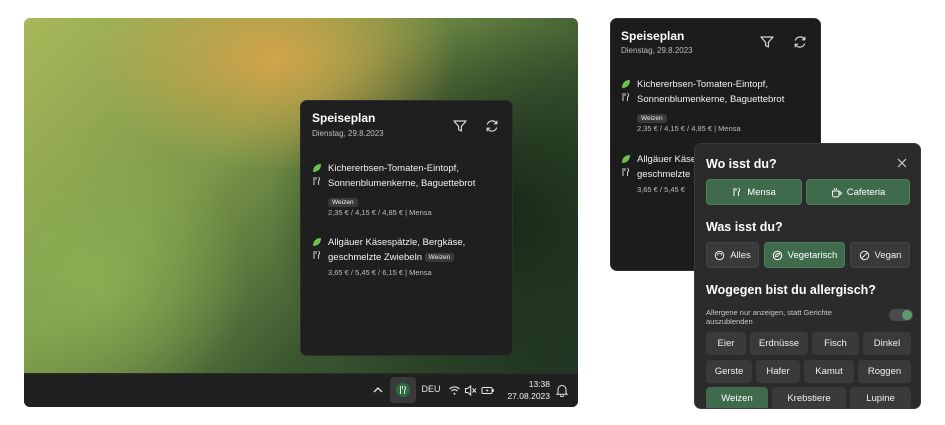  What do you see at coordinates (380, 272) in the screenshot?
I see `meal-price: 3,65 € / 5,45 € / 6,15 € | Mensa` at bounding box center [380, 272].